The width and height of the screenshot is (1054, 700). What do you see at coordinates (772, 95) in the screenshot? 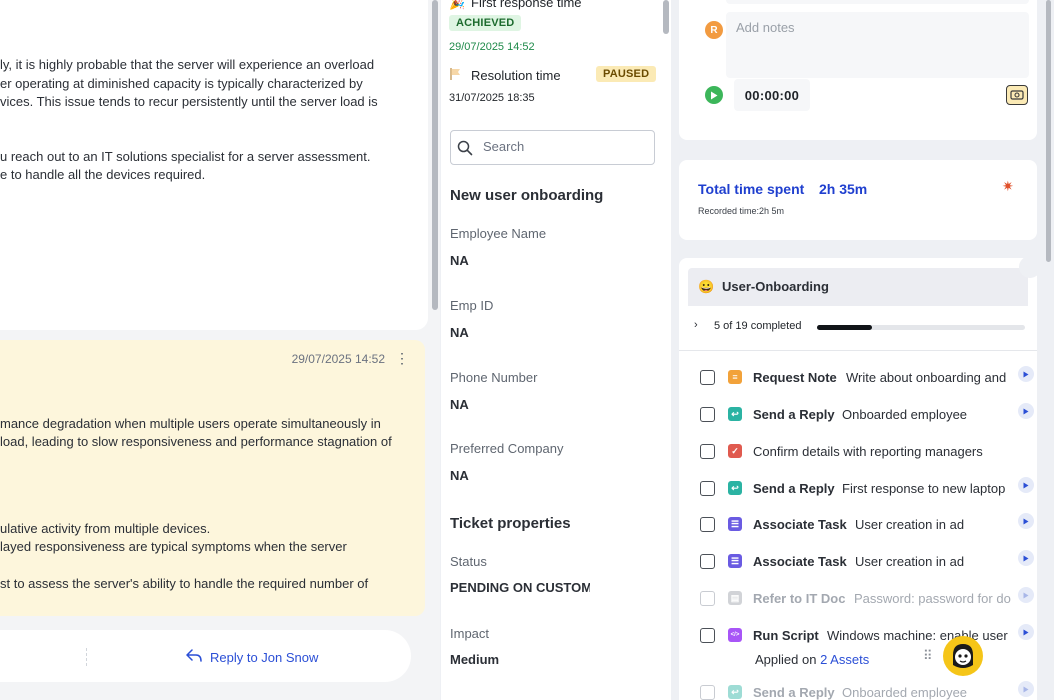
I see `timer-display: 00:00:00` at bounding box center [772, 95].